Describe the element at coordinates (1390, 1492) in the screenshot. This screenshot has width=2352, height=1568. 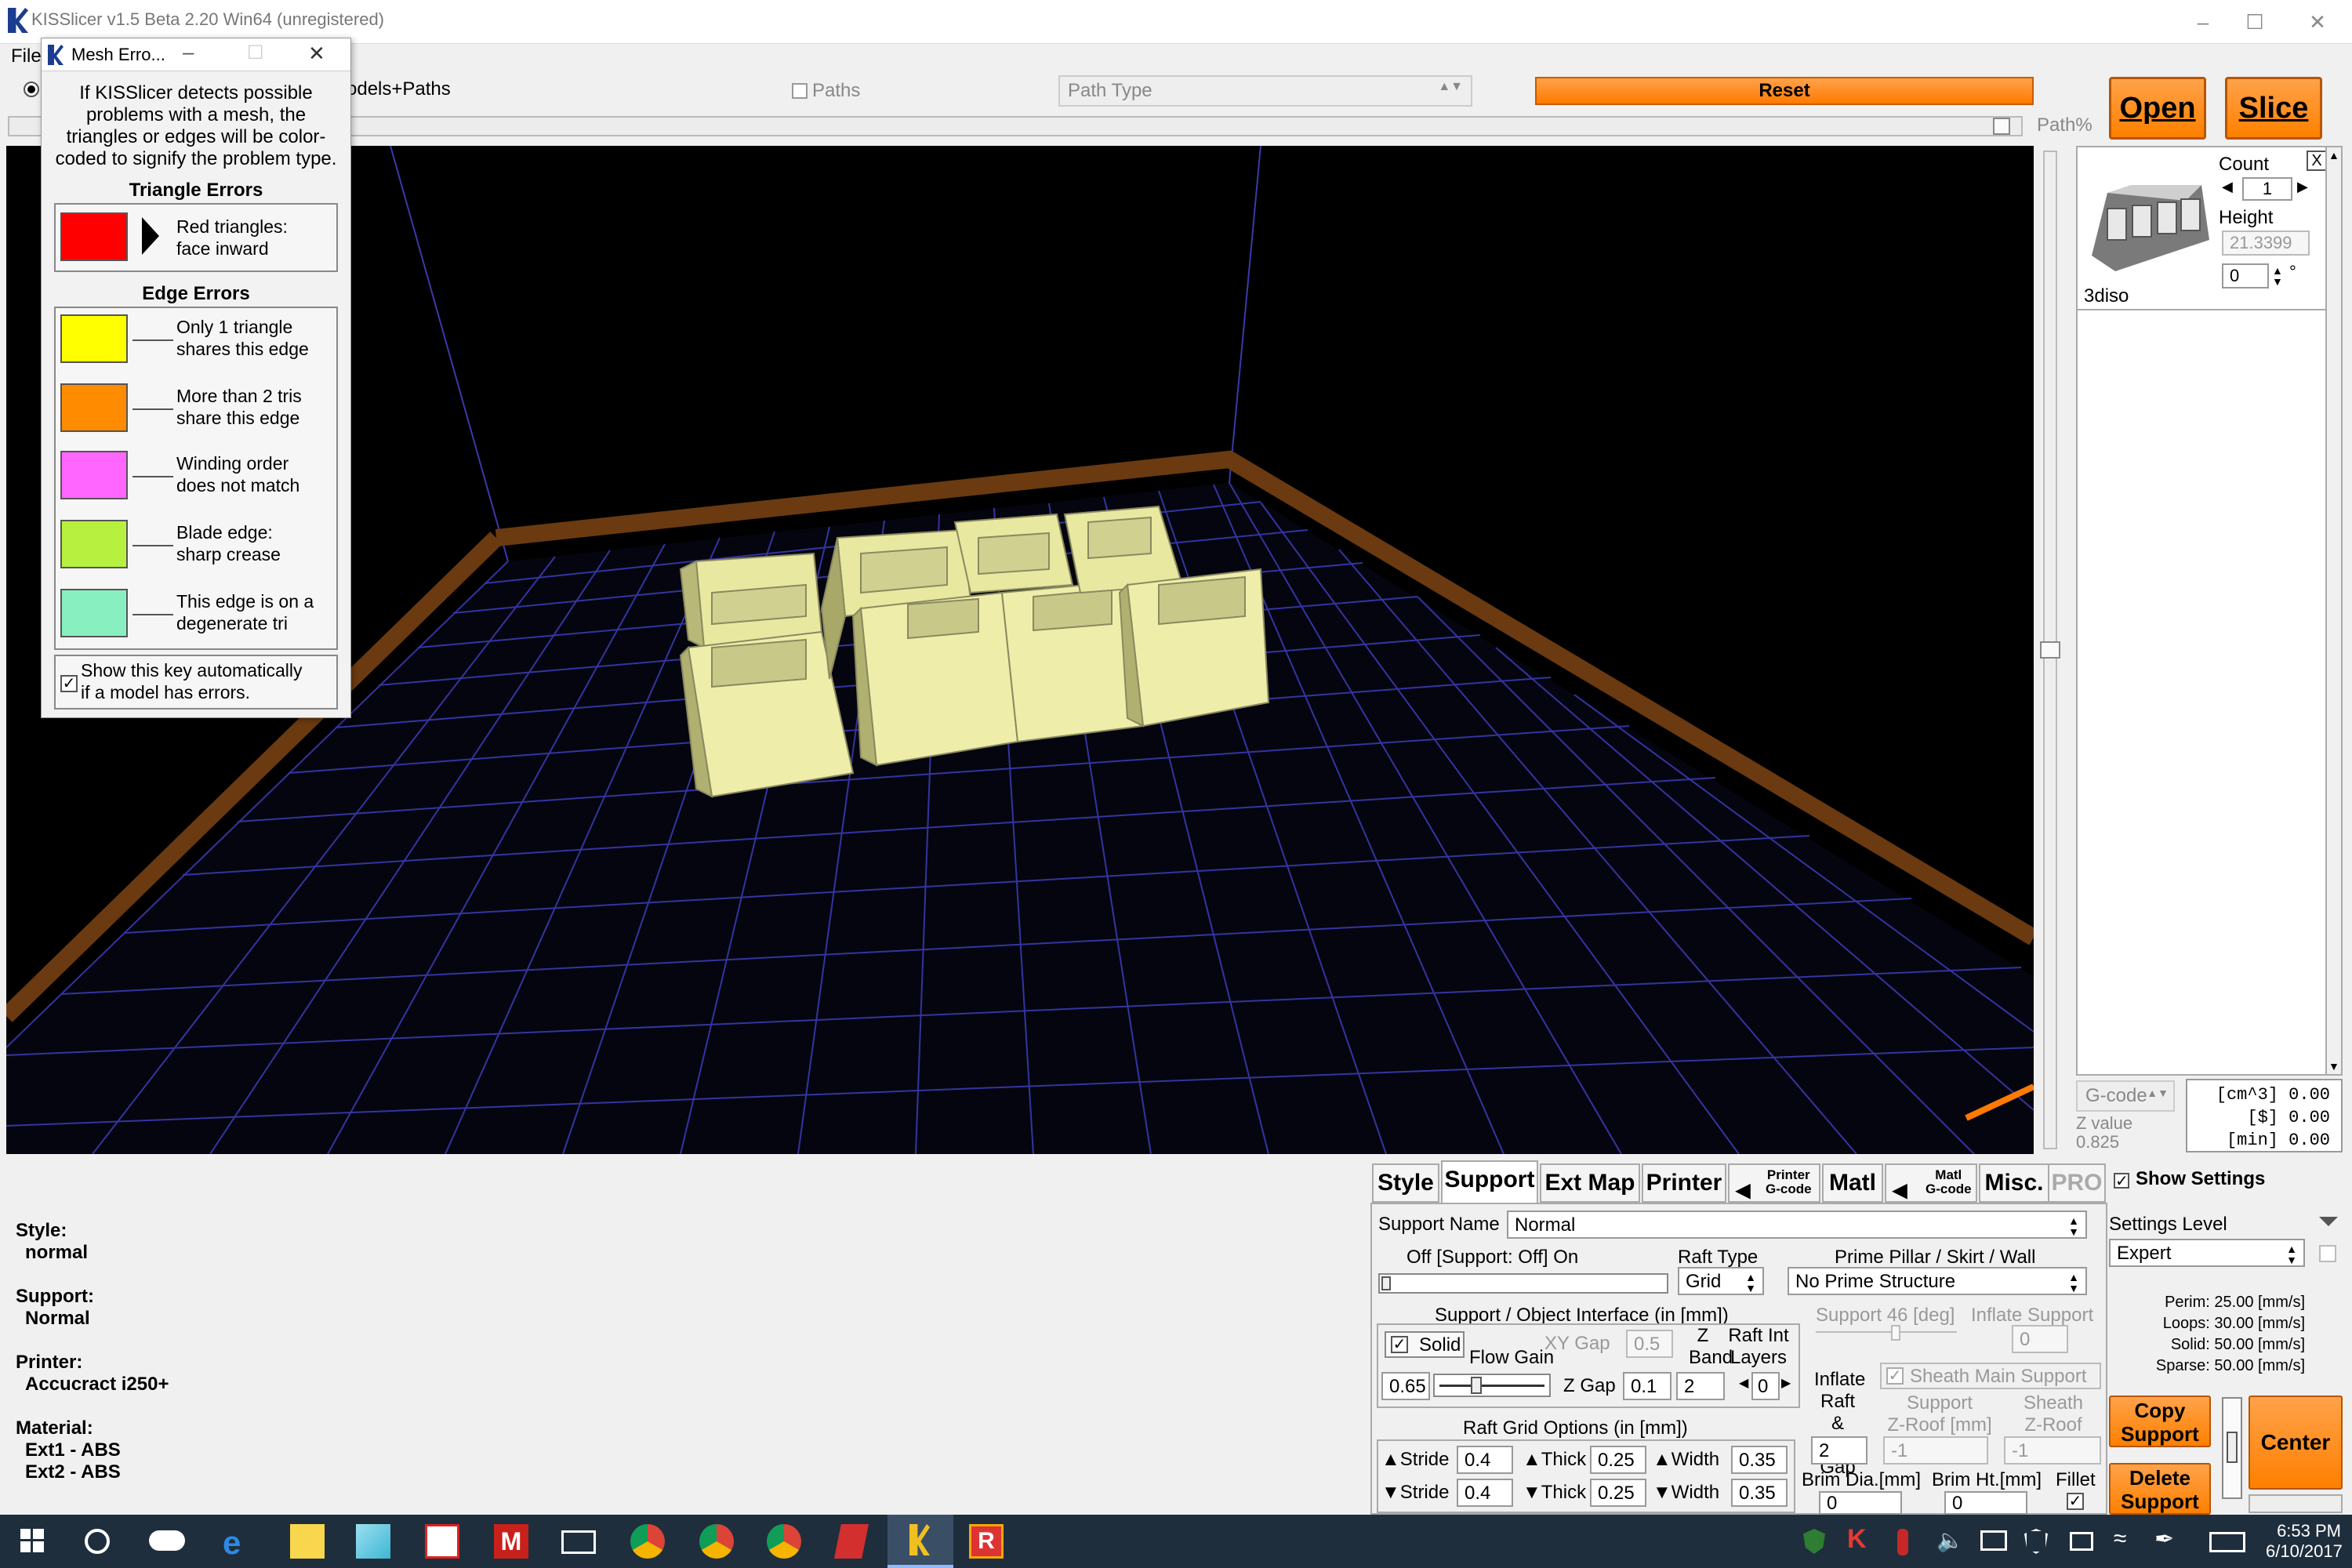
I see `triangle-down-icon: ▼` at that location.